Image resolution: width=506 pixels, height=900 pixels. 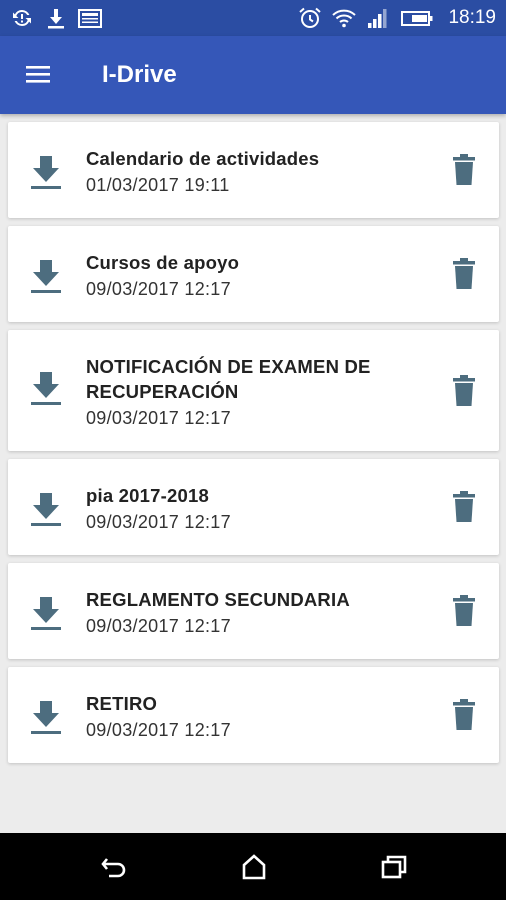 I want to click on sync-icon, so click(x=22, y=18).